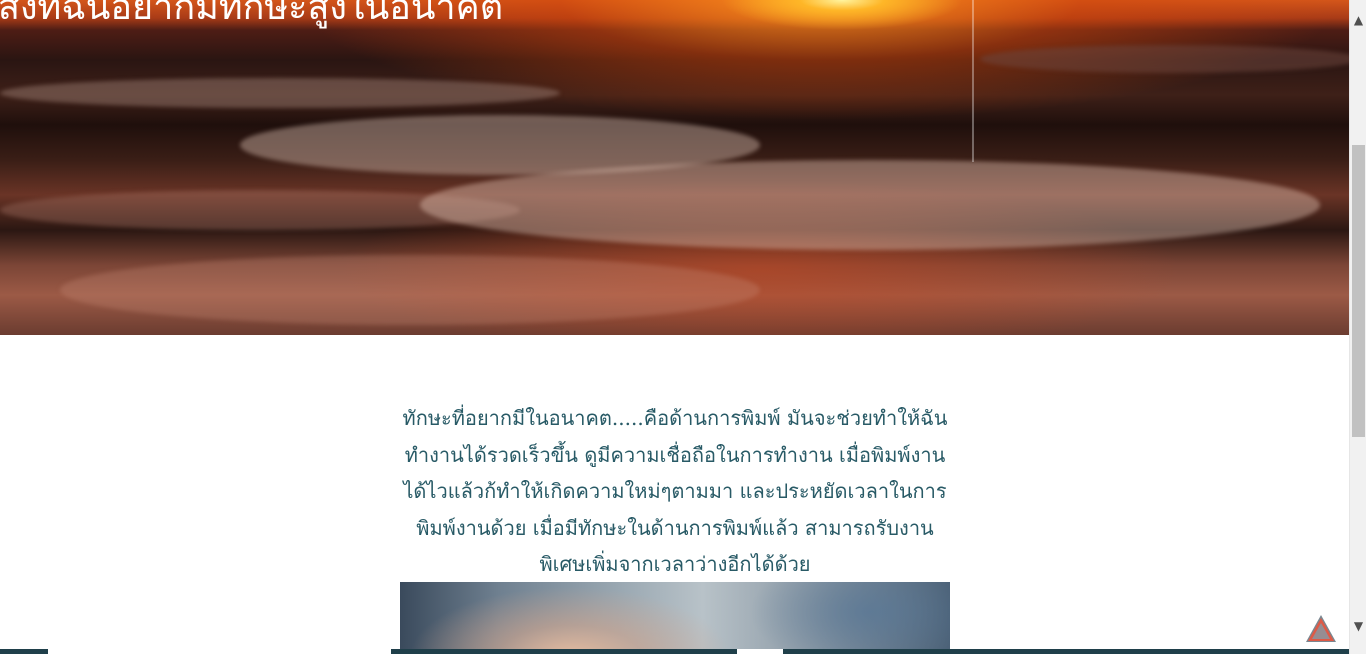 The width and height of the screenshot is (1366, 654). Describe the element at coordinates (1358, 626) in the screenshot. I see `scroll-down-icon: ▼` at that location.